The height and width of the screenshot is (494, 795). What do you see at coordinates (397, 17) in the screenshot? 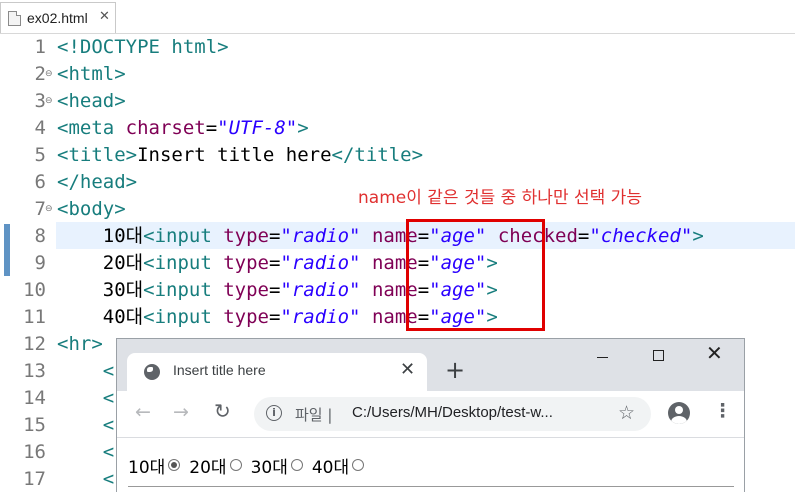
I see `editor-tab-strip: ex02.html ✕` at bounding box center [397, 17].